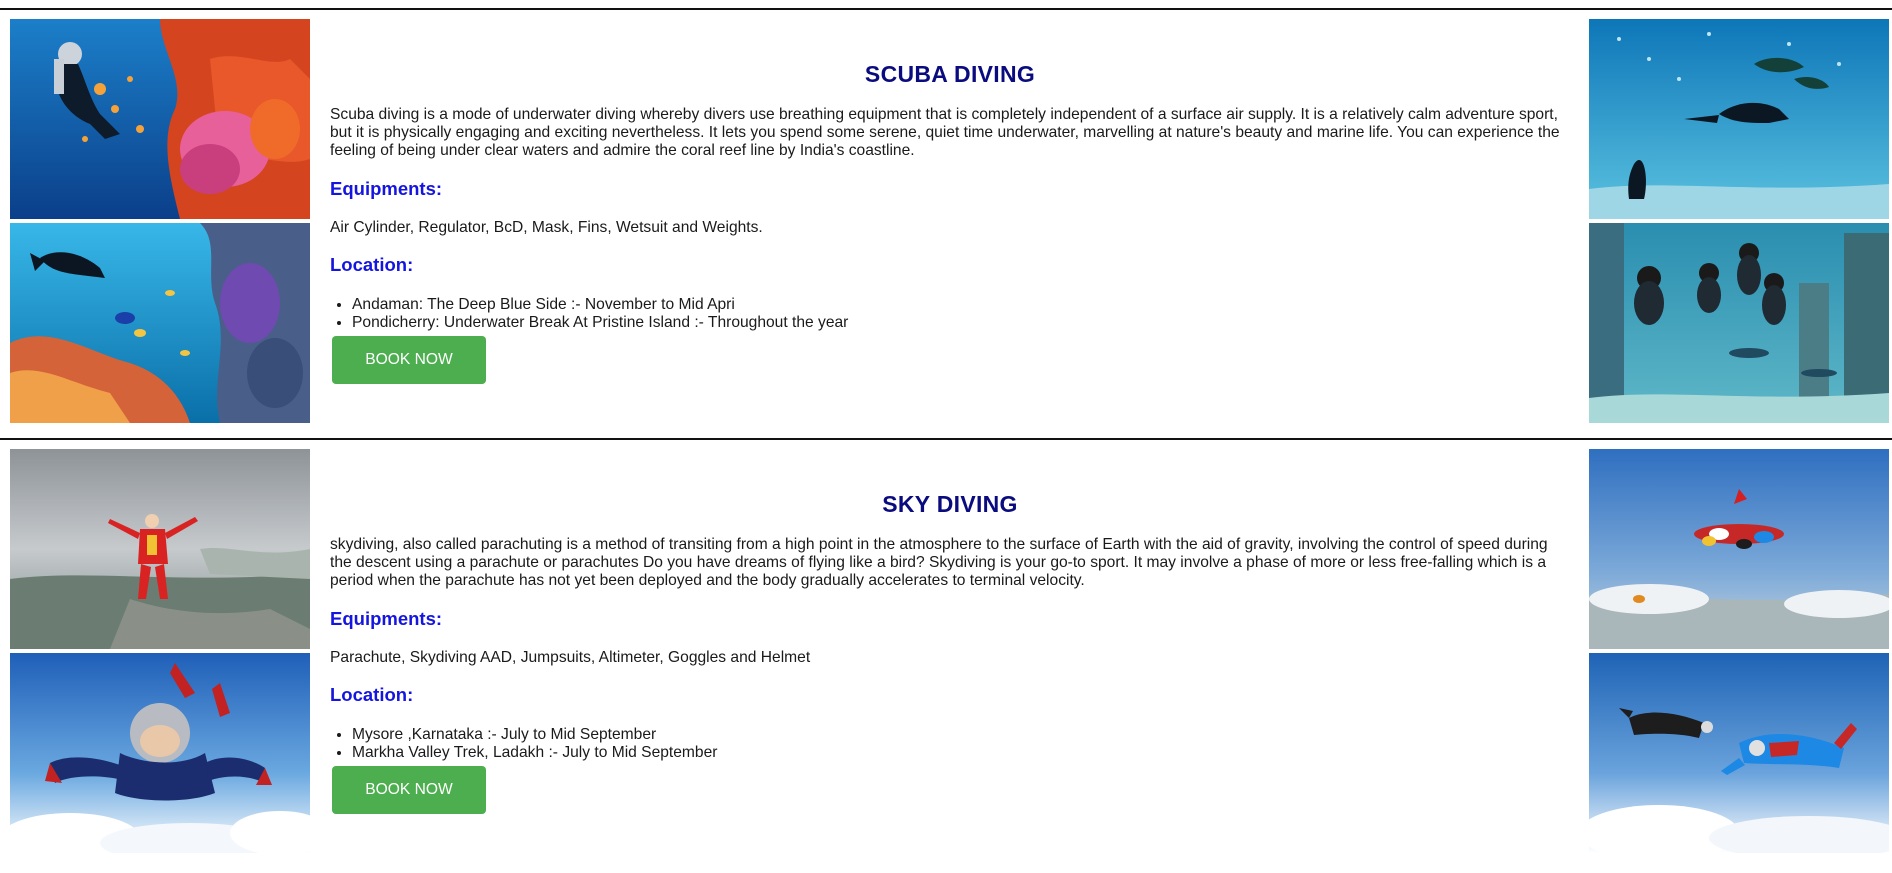  Describe the element at coordinates (1739, 549) in the screenshot. I see `sky-formation-photo` at that location.